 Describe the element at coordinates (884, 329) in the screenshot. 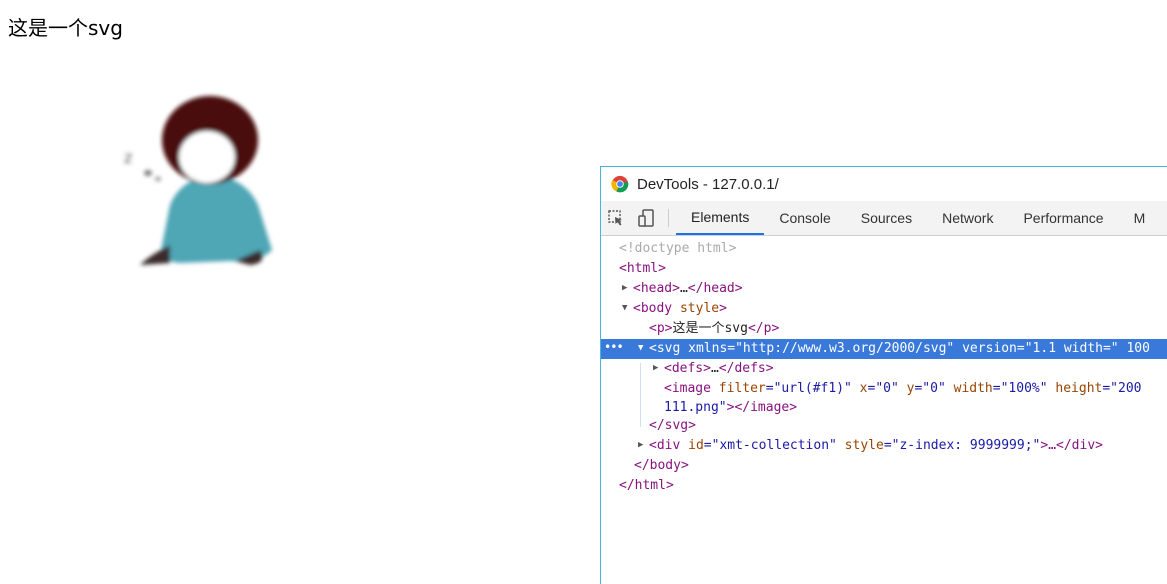

I see `dom-node-p: <p>这是一个svg</p>` at that location.